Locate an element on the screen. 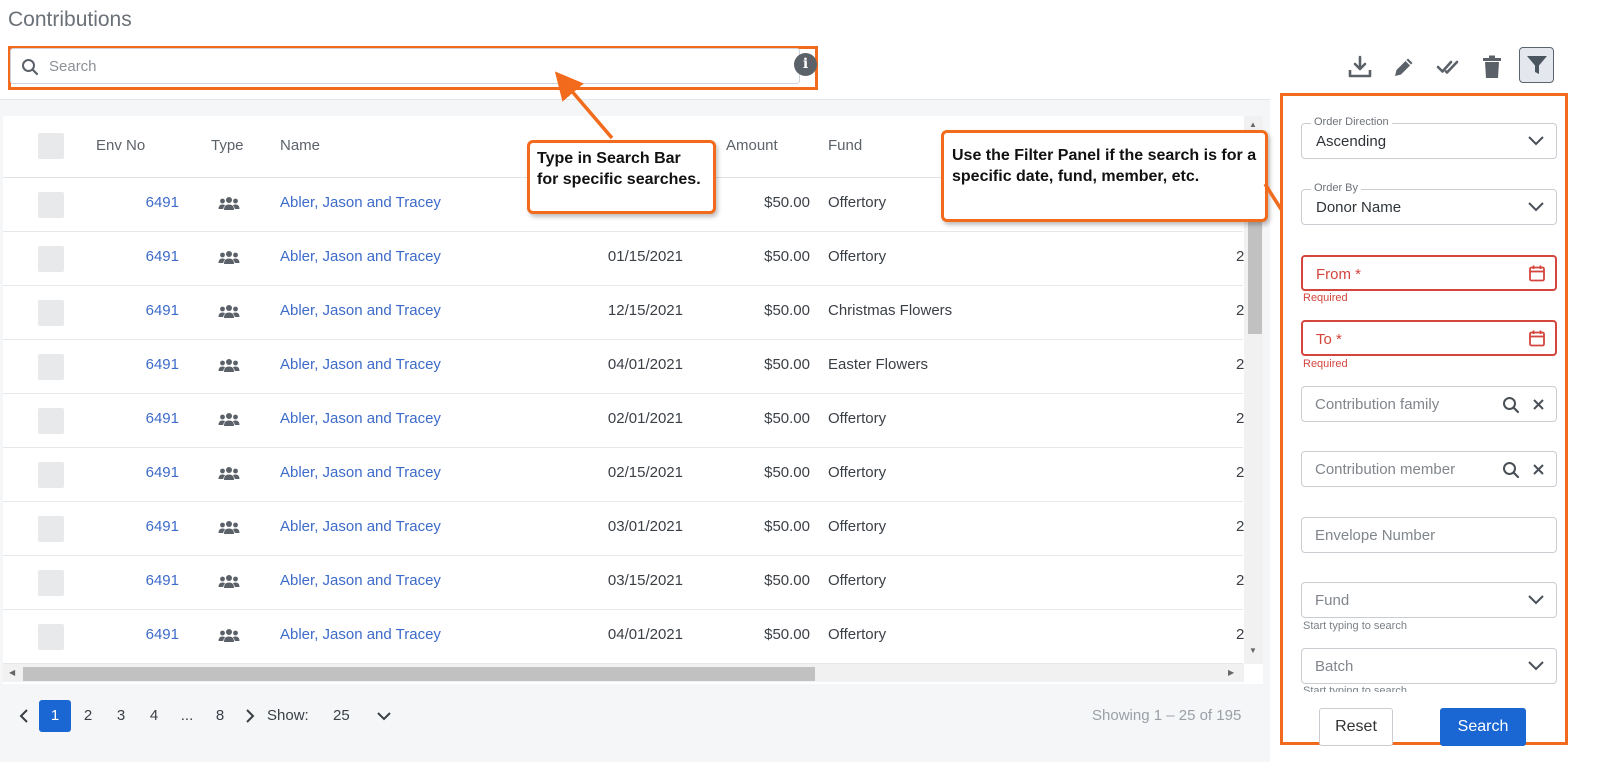 The image size is (1603, 762). download-button is located at coordinates (1360, 67).